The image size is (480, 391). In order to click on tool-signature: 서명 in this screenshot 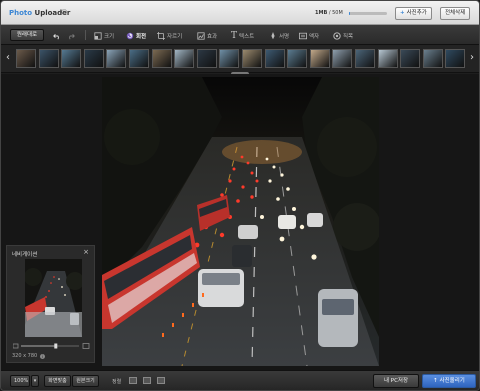, I will do `click(279, 35)`.